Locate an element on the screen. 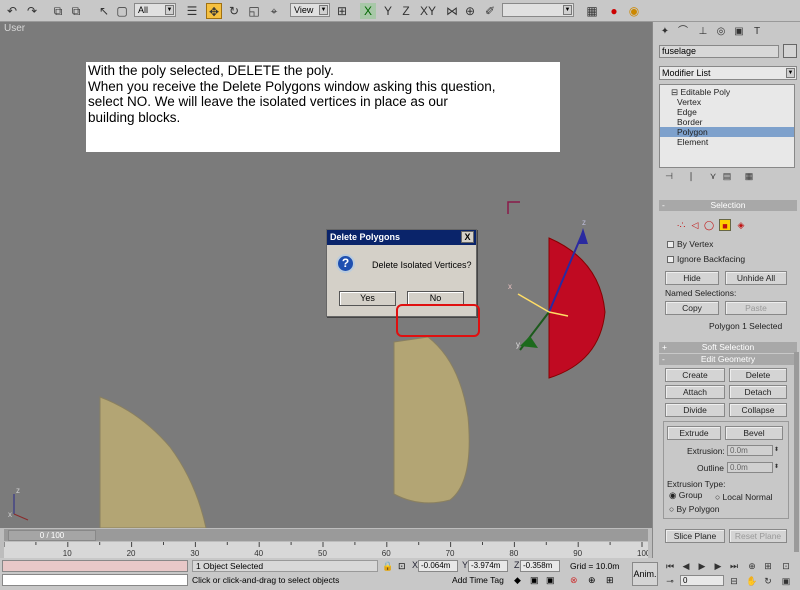 The height and width of the screenshot is (590, 800). slice-plane-button: Slice Plane is located at coordinates (695, 536).